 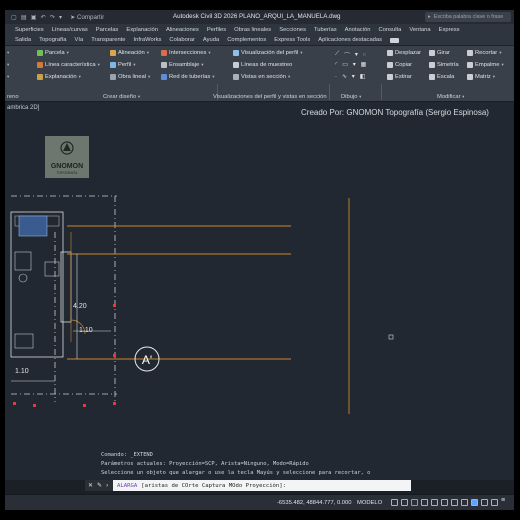 I want to click on ensamblaje-button: Ensamblaje ▾, so click(x=182, y=65).